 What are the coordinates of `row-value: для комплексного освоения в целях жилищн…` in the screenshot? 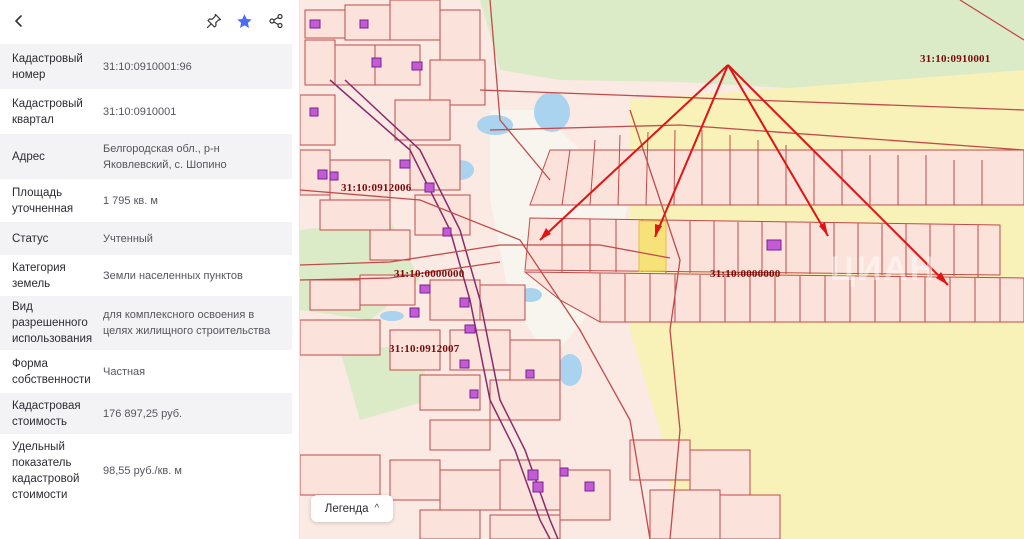 It's located at (187, 323).